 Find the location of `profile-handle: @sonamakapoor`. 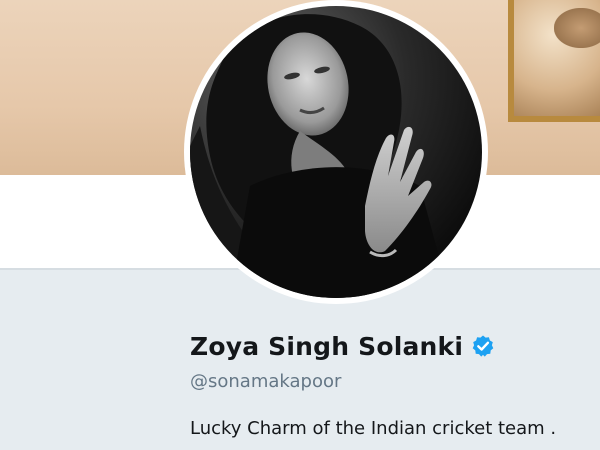

profile-handle: @sonamakapoor is located at coordinates (265, 381).